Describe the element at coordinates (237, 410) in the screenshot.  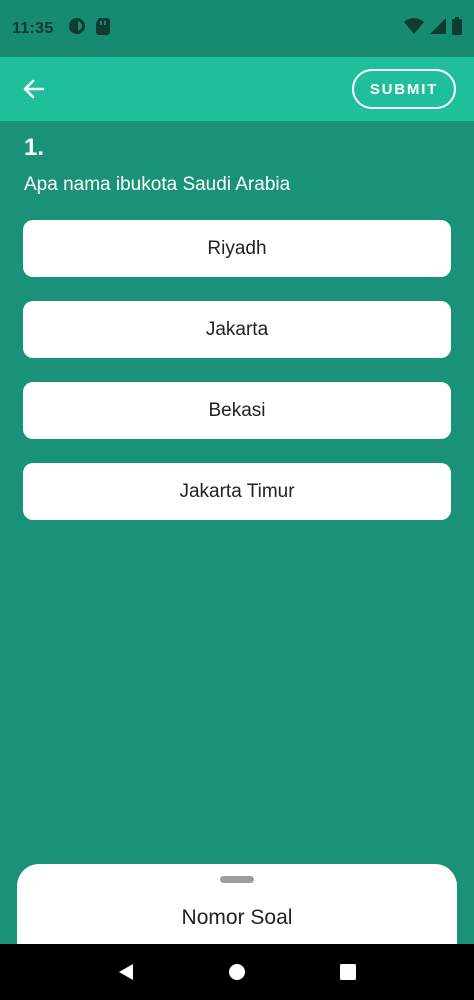
I see `answer-option: Bekasi` at that location.